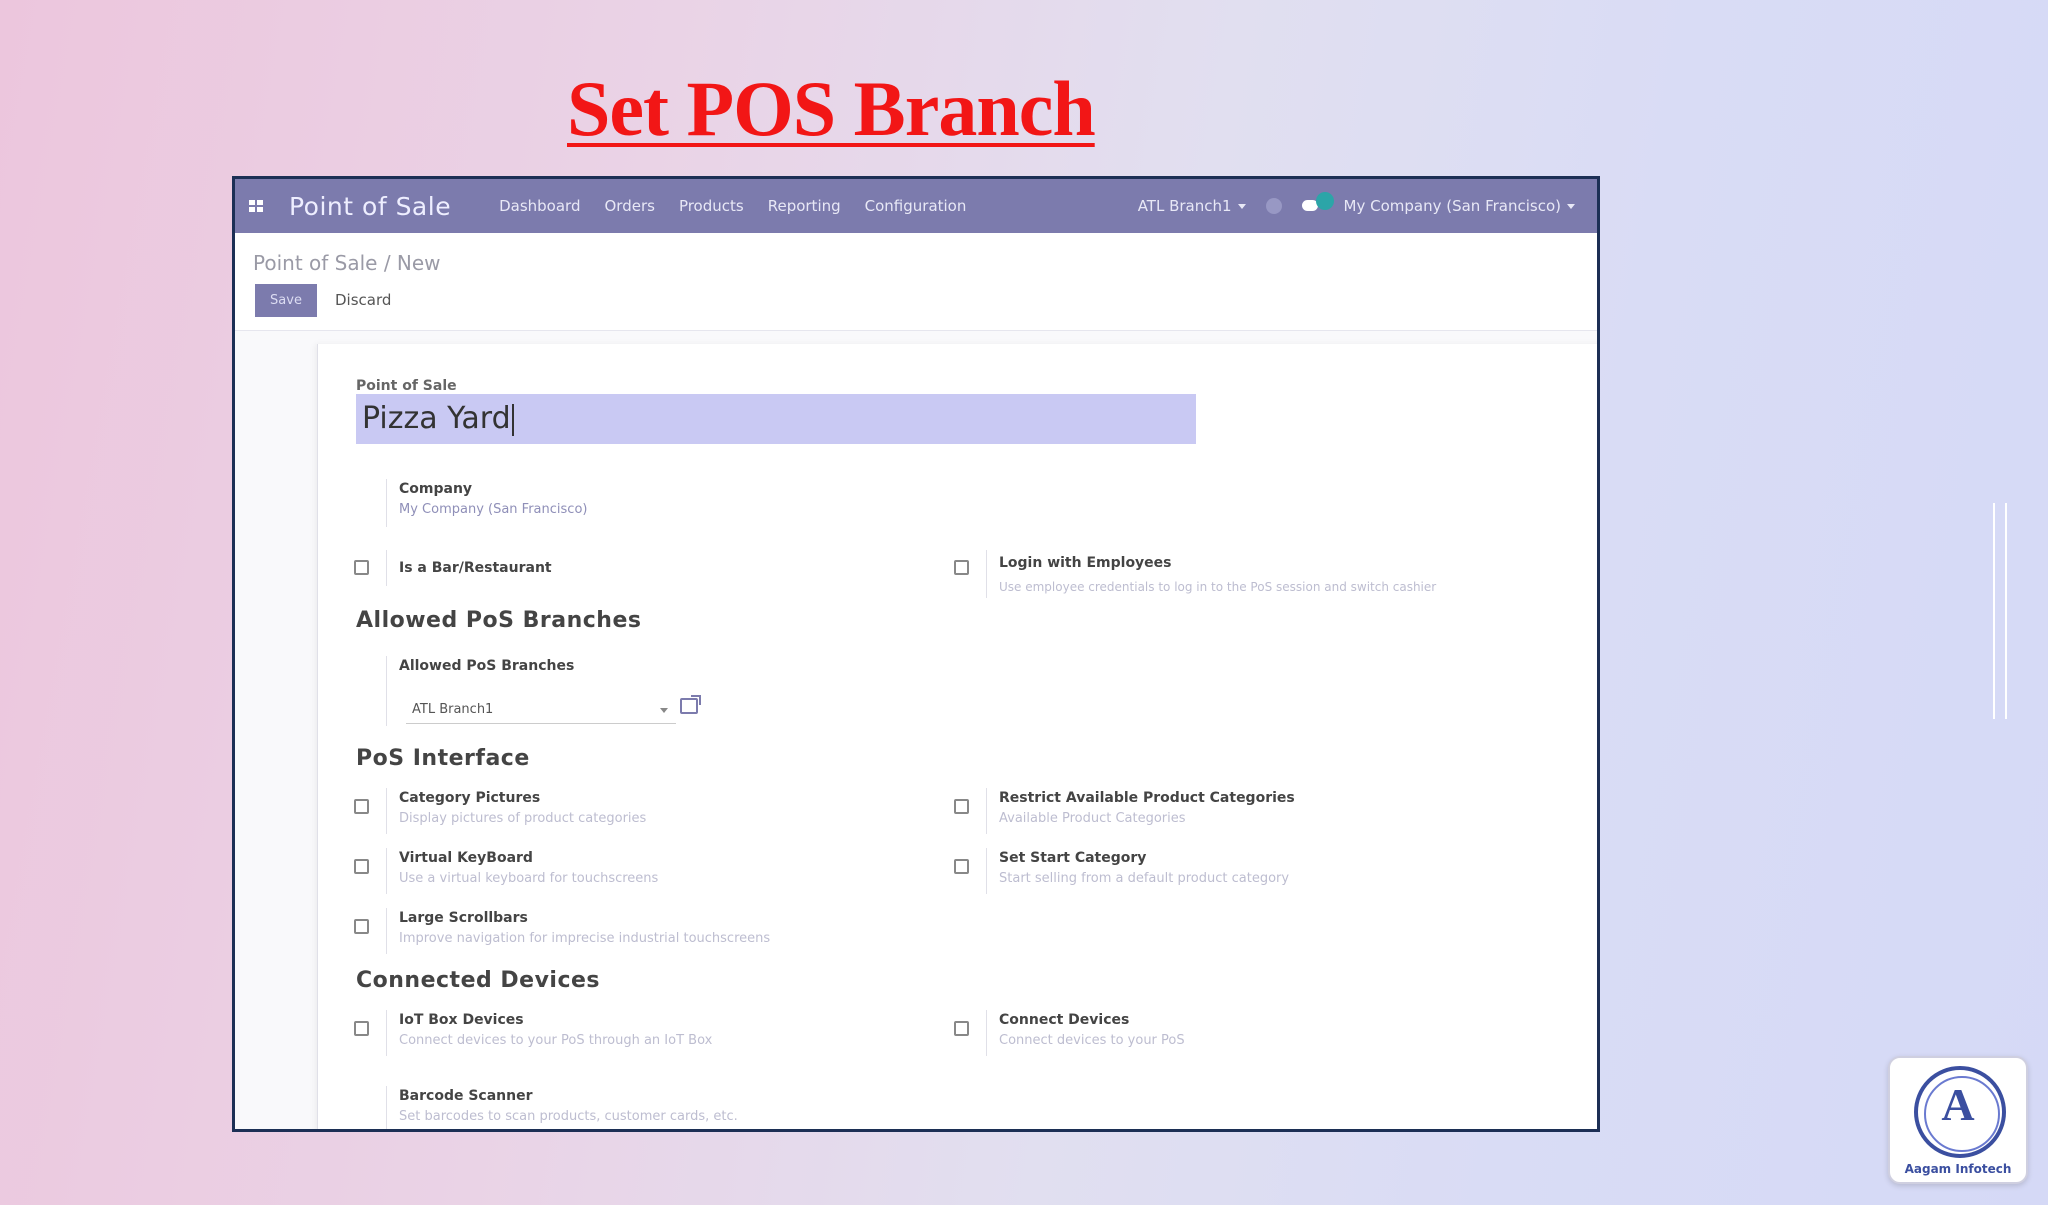 The image size is (2048, 1205). I want to click on apps-menu-icon, so click(256, 206).